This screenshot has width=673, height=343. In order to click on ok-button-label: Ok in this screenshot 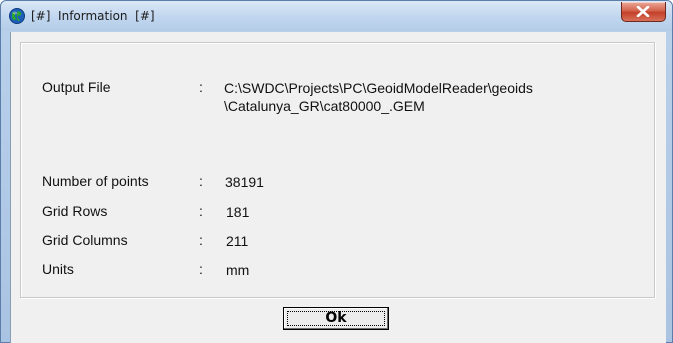, I will do `click(336, 318)`.